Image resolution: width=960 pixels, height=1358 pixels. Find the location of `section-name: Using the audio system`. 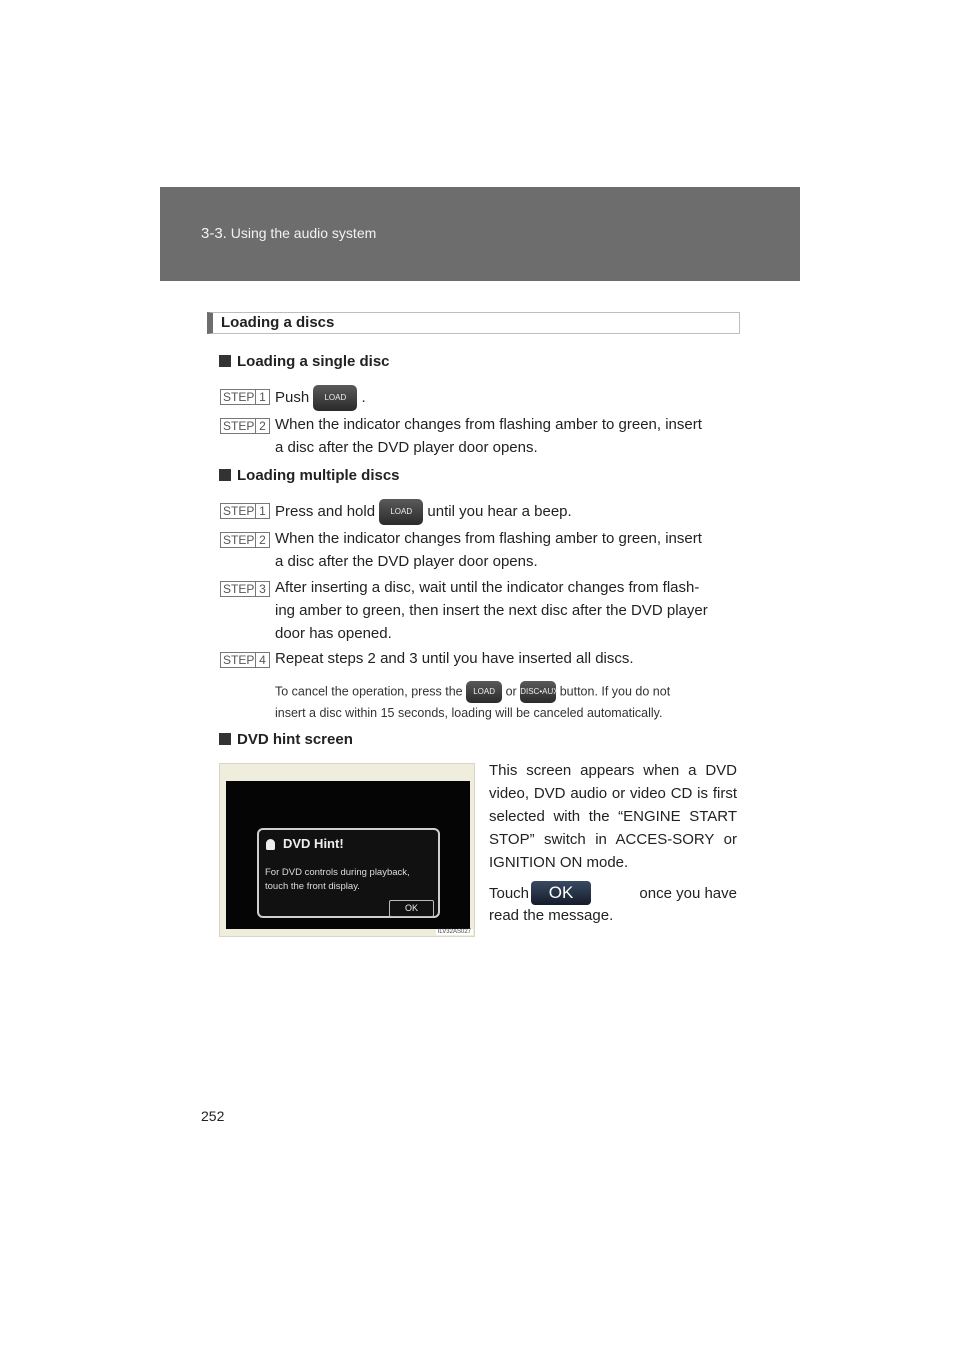

section-name: Using the audio system is located at coordinates (303, 233).